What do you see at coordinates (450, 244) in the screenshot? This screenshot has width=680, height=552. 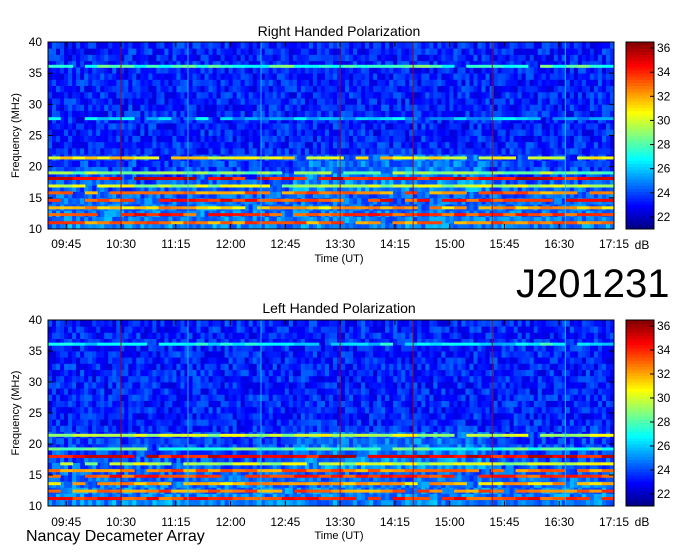 I see `x-tick-label: 15:00` at bounding box center [450, 244].